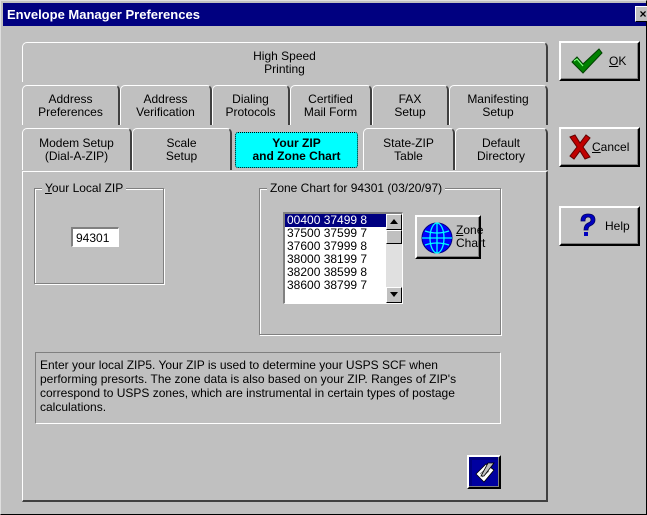 This screenshot has width=647, height=515. Describe the element at coordinates (611, 147) in the screenshot. I see `cancel-label: Cancel` at that location.